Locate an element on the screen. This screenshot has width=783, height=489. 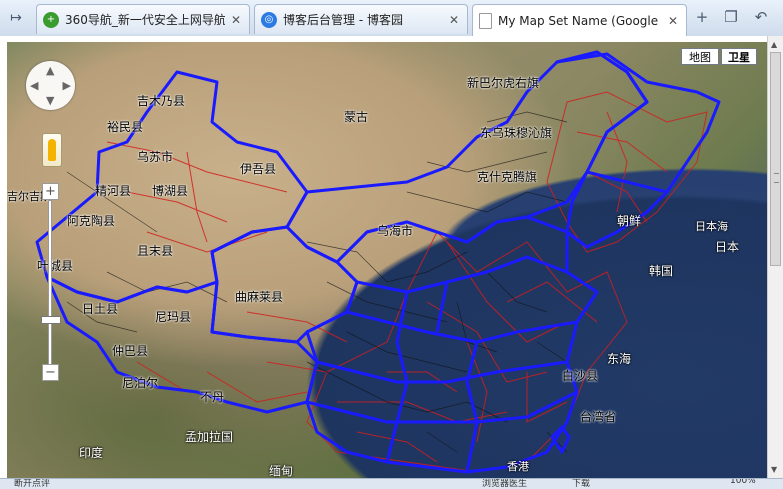
tab-cnblogs-admin: ◎ 博客后台管理 - 博客园 ✕ is located at coordinates (361, 19).